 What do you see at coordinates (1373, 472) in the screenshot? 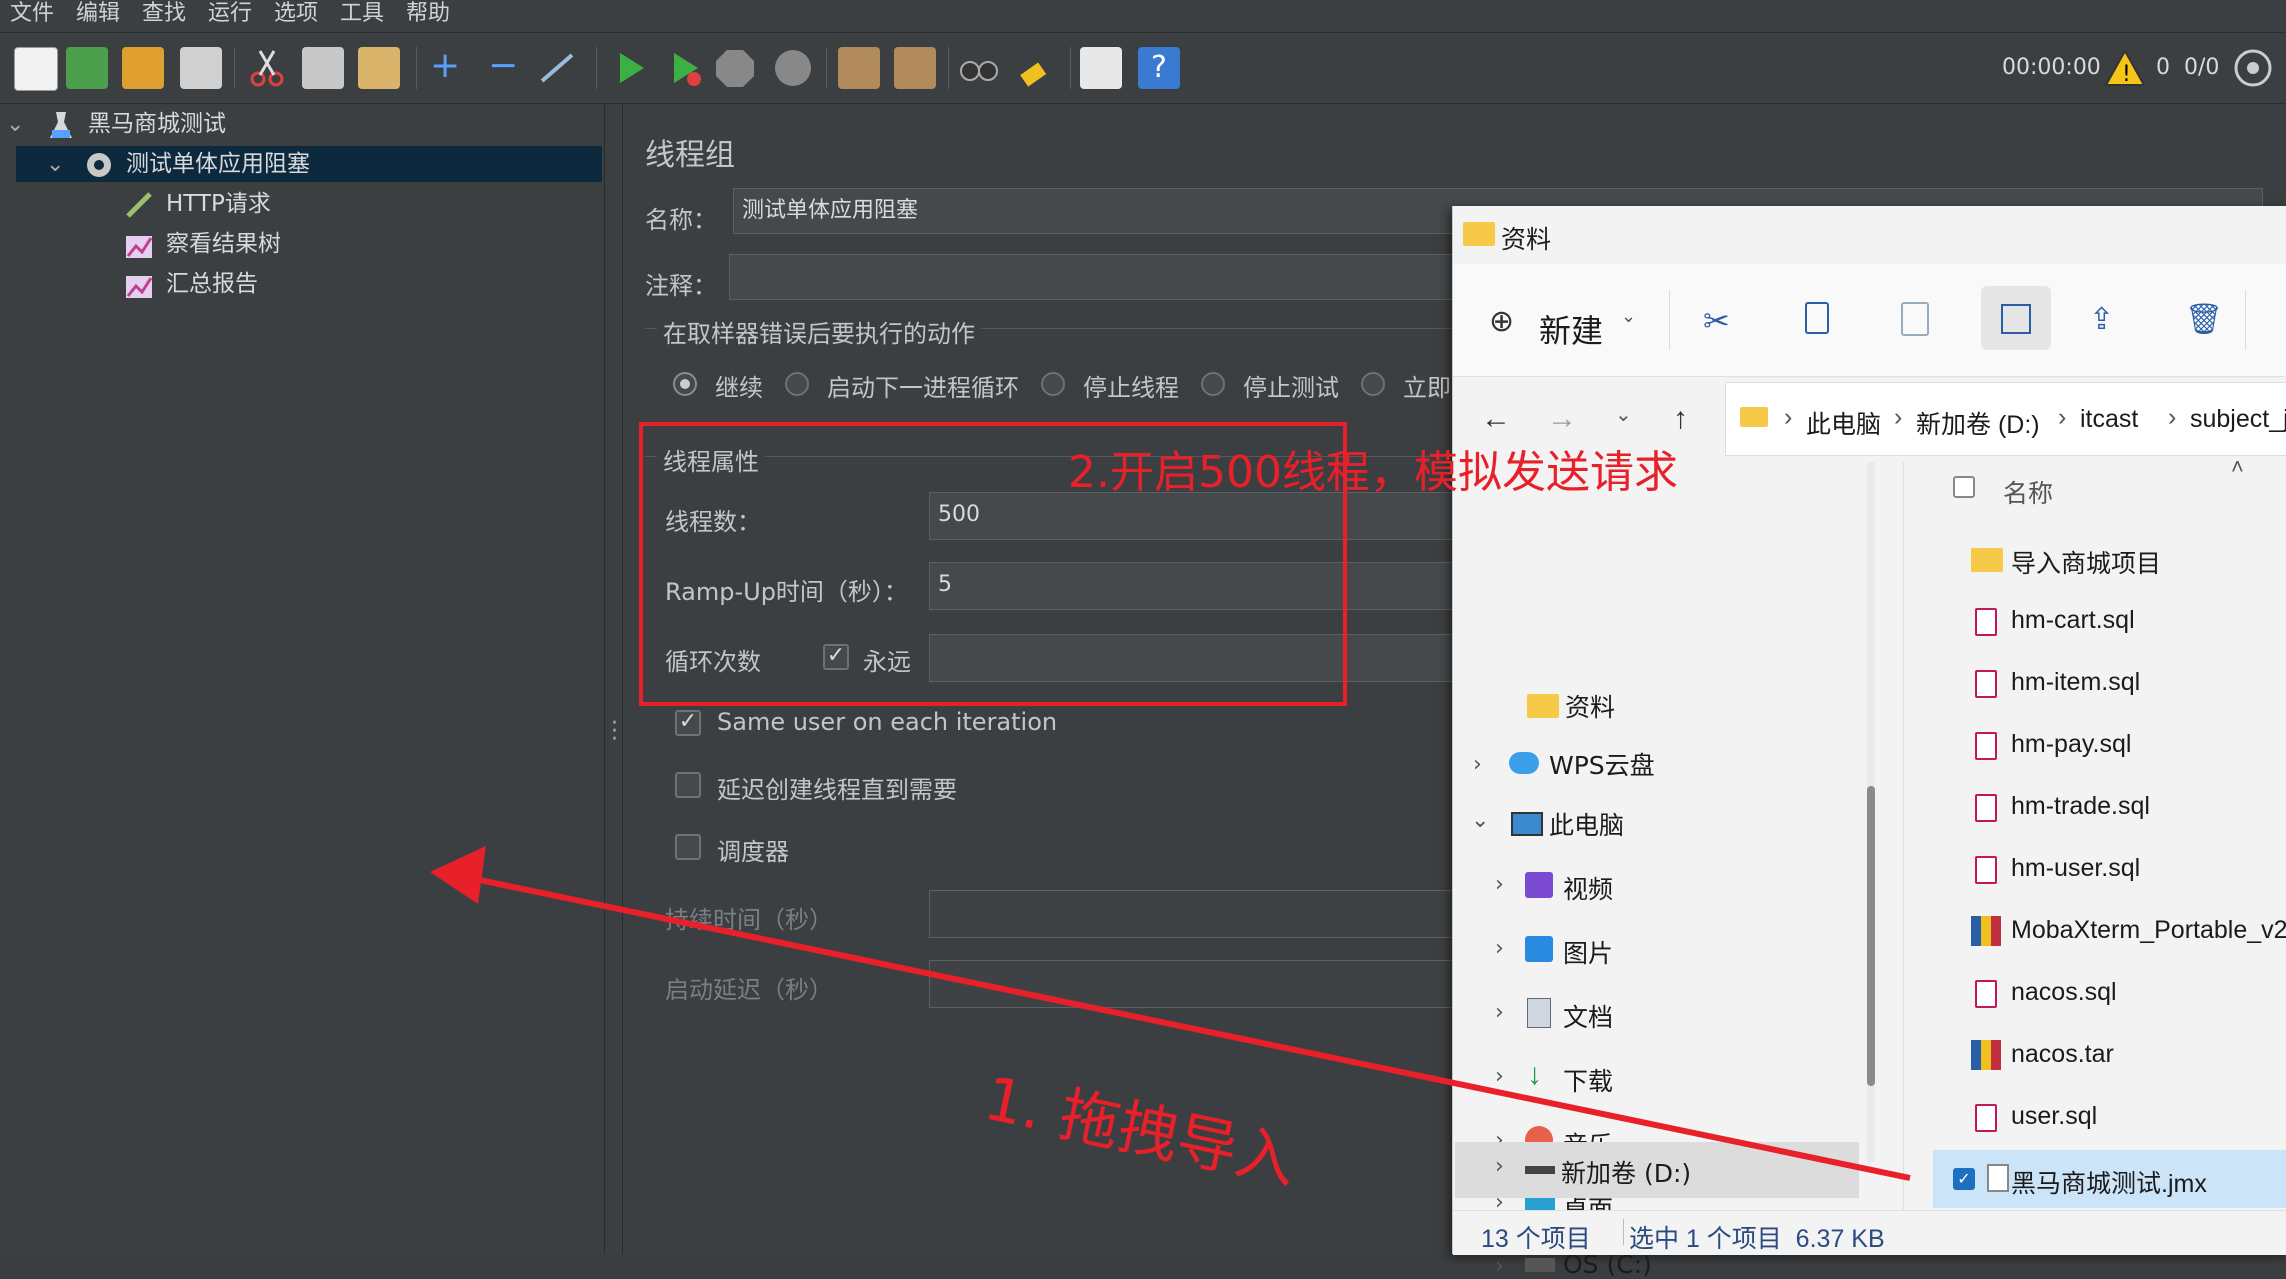
I see `annotation-step2: 2.开启500线程，模拟发送请求` at bounding box center [1373, 472].